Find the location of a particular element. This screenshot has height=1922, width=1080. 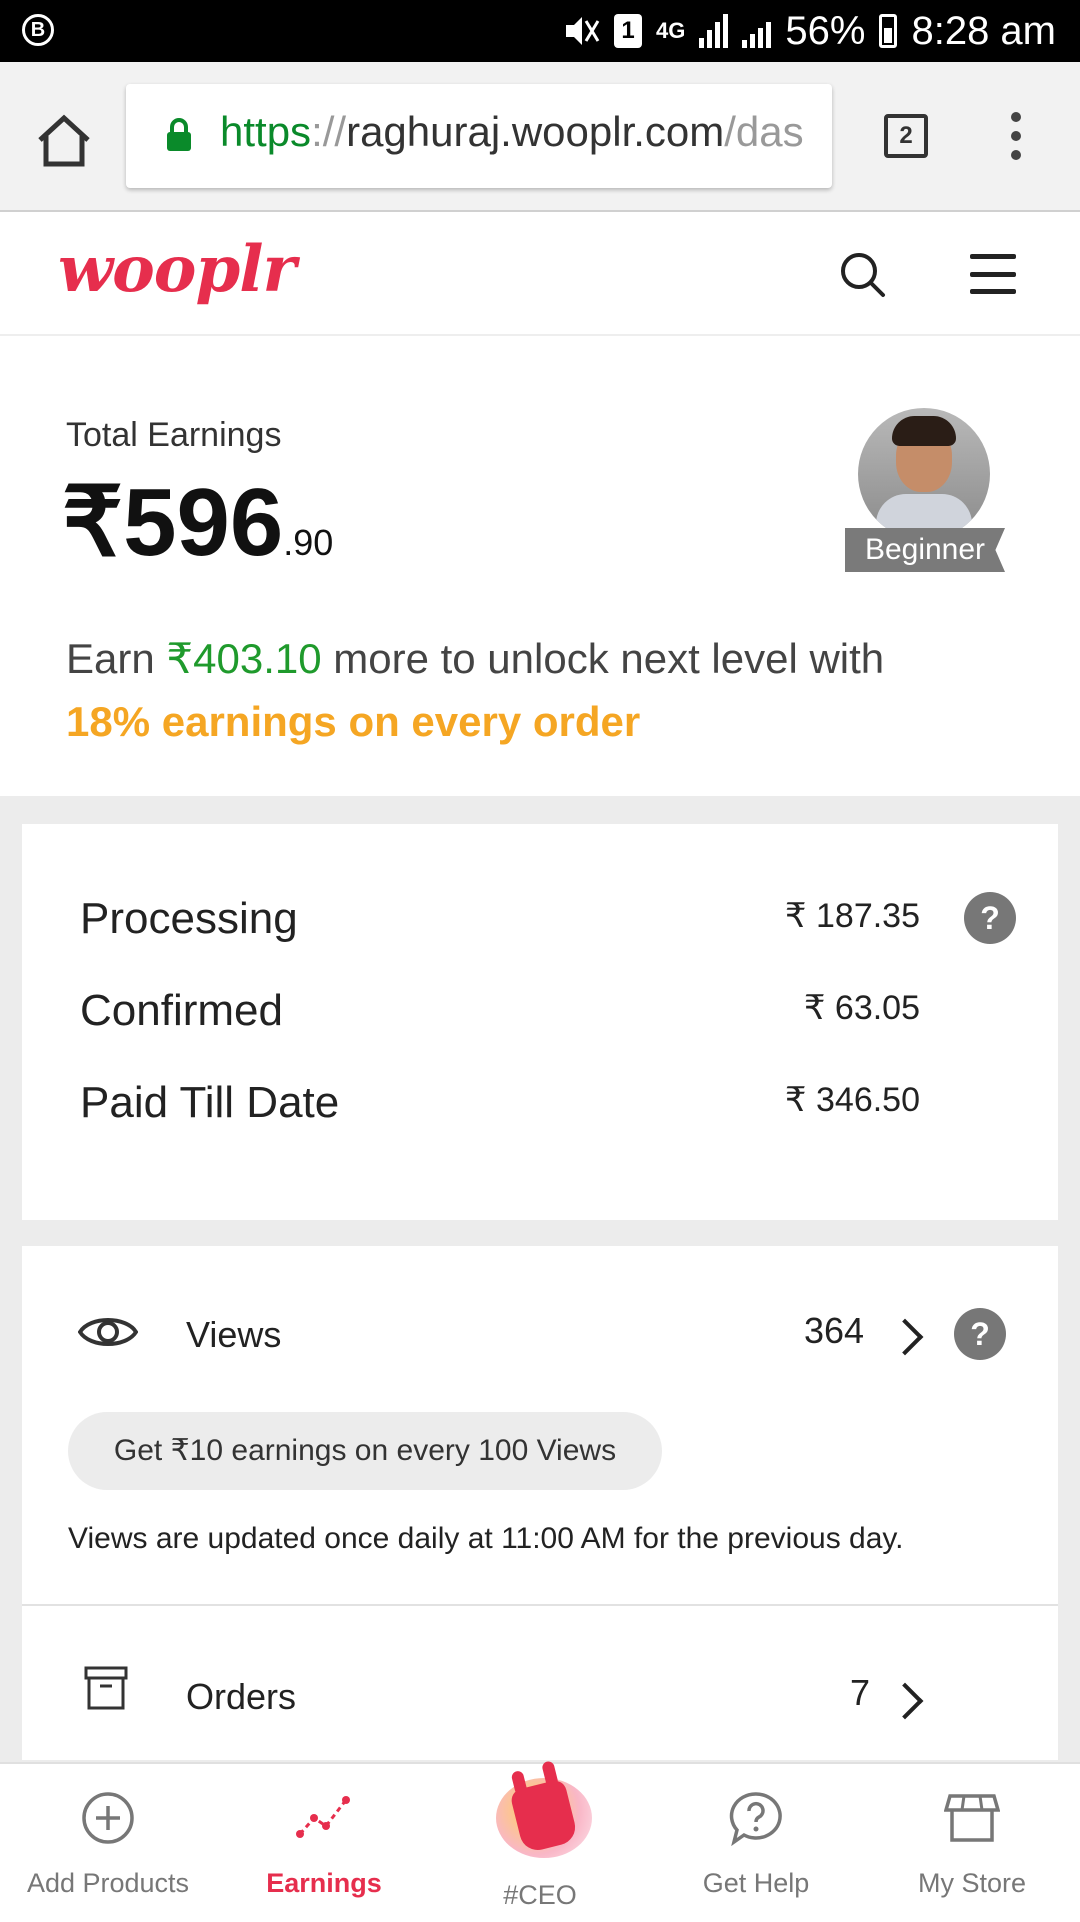

nav-get-help-label: Get Help is located at coordinates (756, 1883).